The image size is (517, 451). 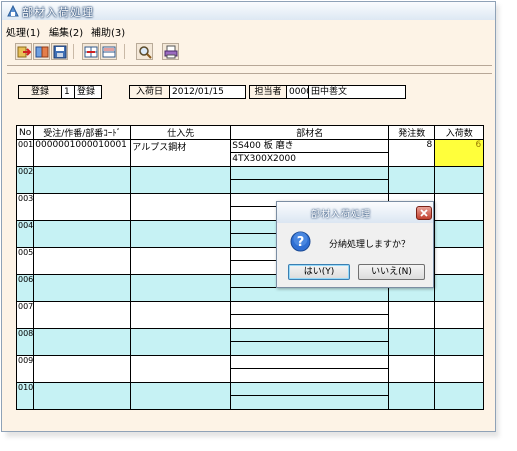 I want to click on person-label: 担当者, so click(x=268, y=92).